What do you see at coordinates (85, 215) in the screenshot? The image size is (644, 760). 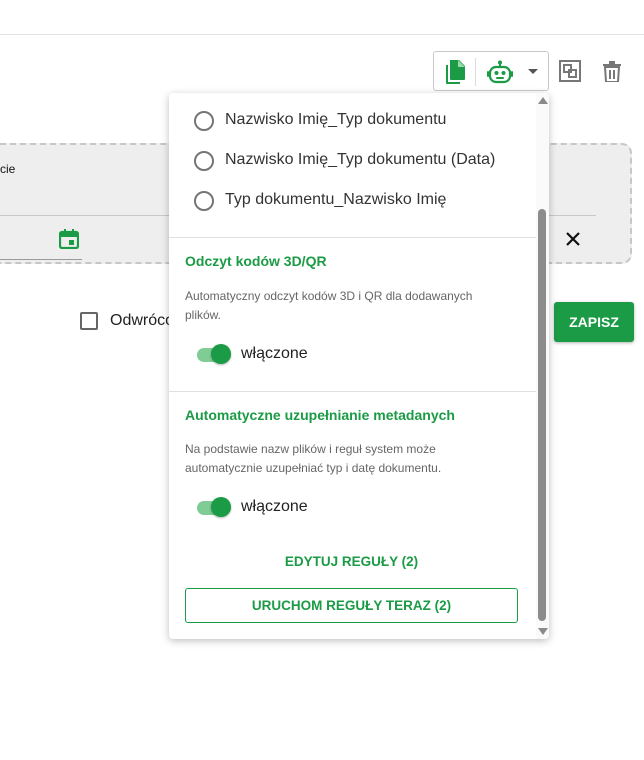 I see `card-divider` at bounding box center [85, 215].